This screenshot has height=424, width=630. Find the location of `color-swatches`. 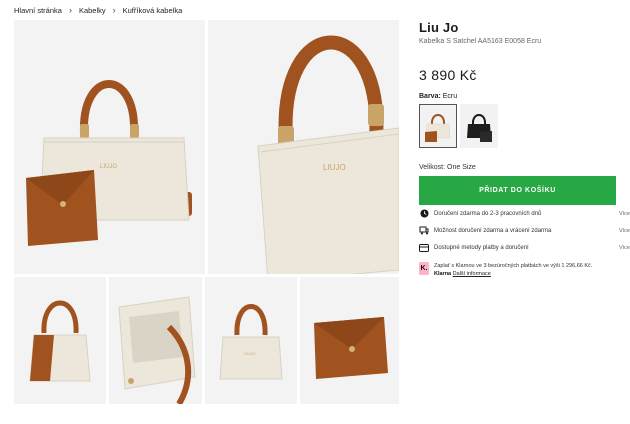

color-swatches is located at coordinates (524, 126).